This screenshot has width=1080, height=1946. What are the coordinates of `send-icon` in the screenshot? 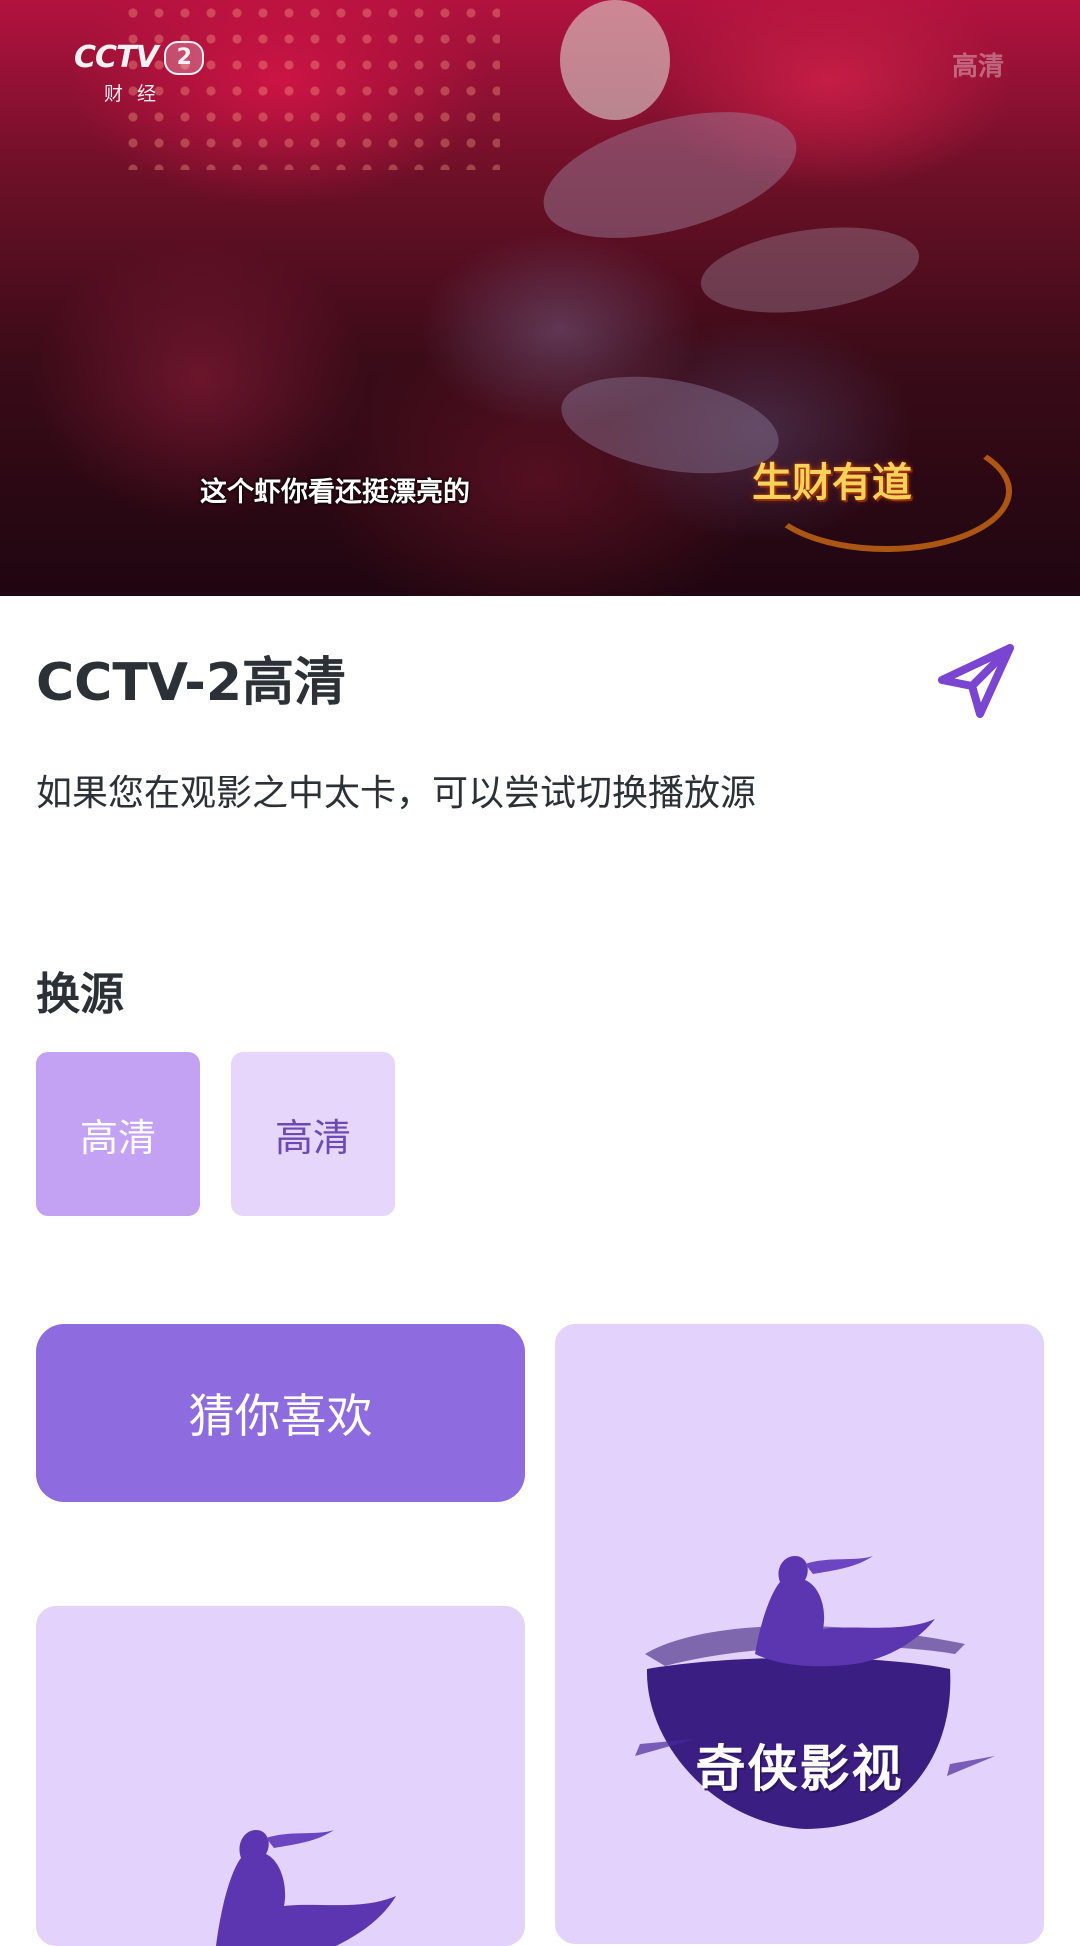 It's located at (976, 681).